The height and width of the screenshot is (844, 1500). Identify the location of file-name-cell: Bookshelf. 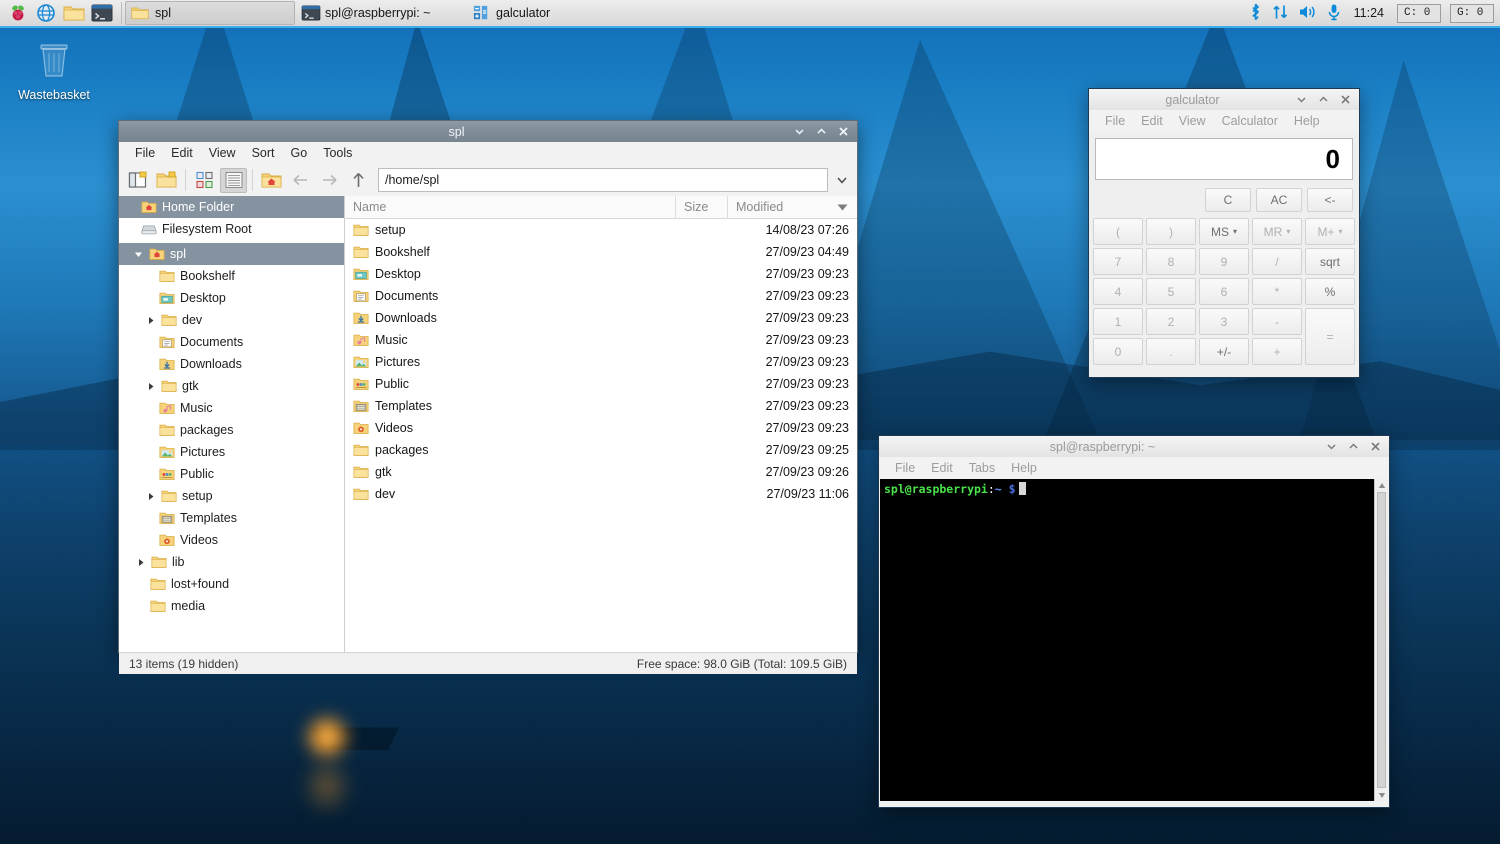
(510, 252).